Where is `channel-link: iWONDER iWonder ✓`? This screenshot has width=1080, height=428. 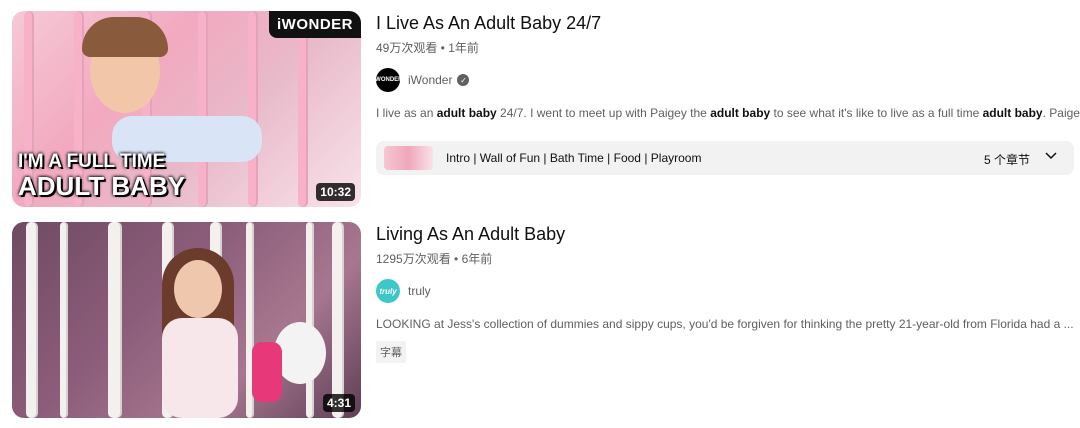
channel-link: iWONDER iWonder ✓ is located at coordinates (726, 80).